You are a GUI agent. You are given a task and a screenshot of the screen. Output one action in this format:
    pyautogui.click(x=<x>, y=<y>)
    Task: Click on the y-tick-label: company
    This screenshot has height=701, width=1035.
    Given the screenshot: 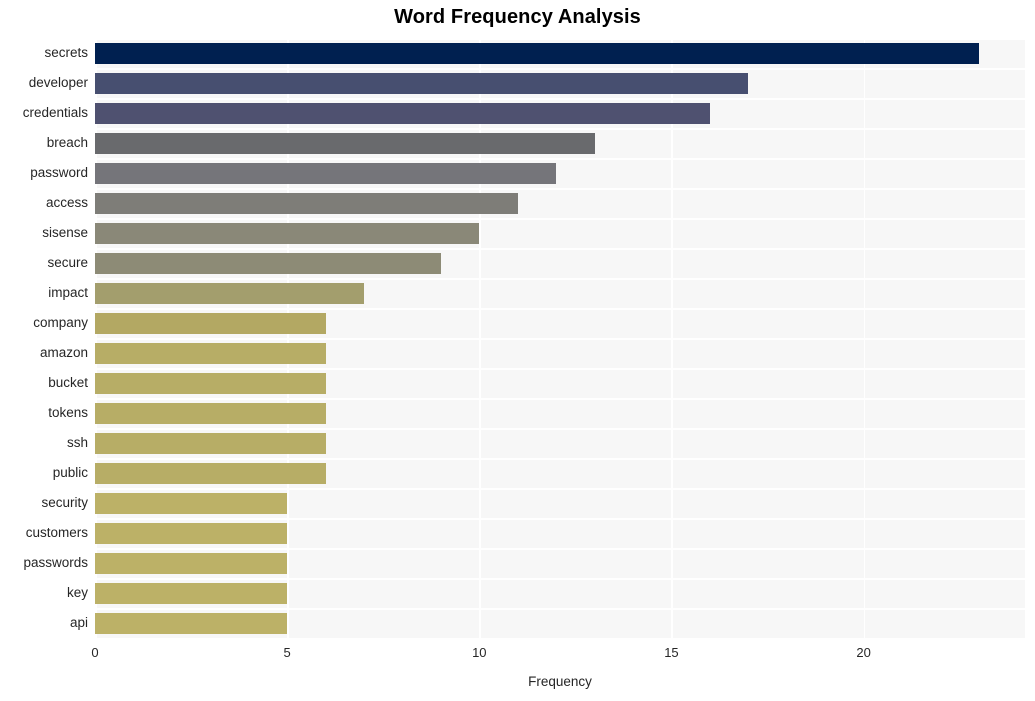 What is the action you would take?
    pyautogui.click(x=60, y=322)
    